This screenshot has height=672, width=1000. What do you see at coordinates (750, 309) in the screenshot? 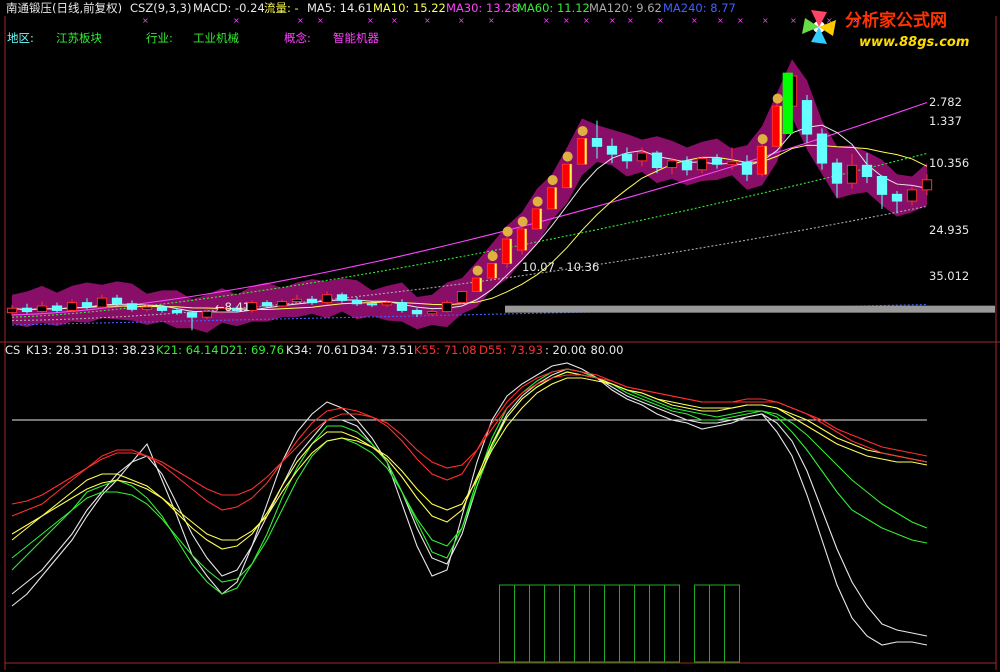
I see `resistance-bar` at bounding box center [750, 309].